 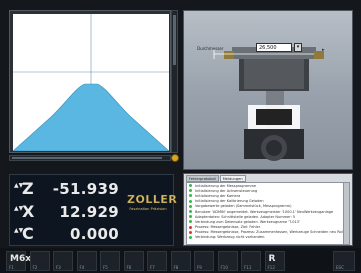 I want to click on fkey-label: ESC, so click(x=340, y=267).